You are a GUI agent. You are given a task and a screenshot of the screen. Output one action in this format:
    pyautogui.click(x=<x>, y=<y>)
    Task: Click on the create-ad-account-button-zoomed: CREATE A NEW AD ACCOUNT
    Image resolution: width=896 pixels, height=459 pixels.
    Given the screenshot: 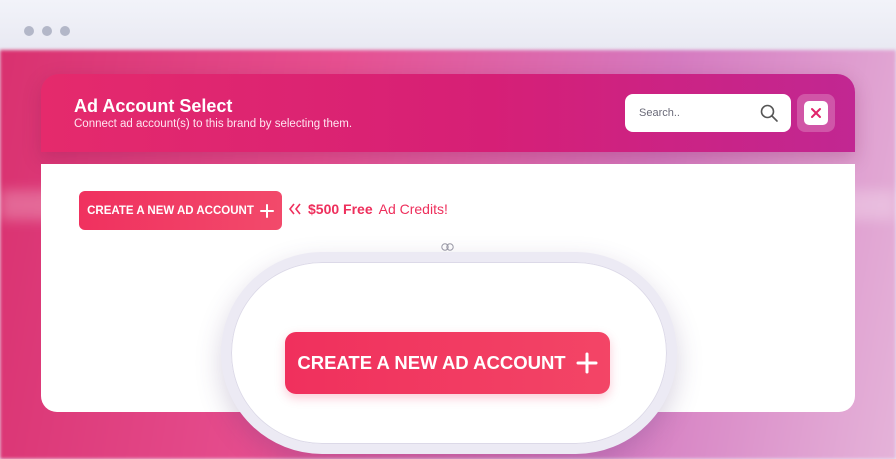 What is the action you would take?
    pyautogui.click(x=447, y=363)
    